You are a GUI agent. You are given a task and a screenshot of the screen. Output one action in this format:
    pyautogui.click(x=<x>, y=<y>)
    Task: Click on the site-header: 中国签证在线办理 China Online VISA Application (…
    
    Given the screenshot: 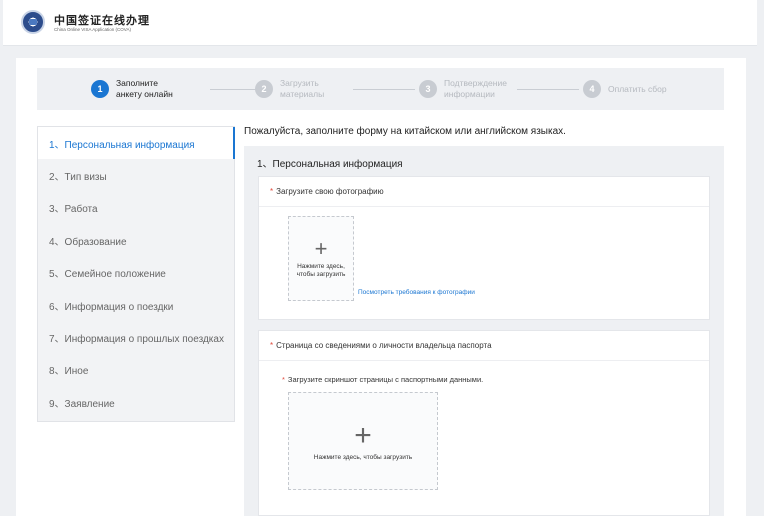 What is the action you would take?
    pyautogui.click(x=380, y=23)
    